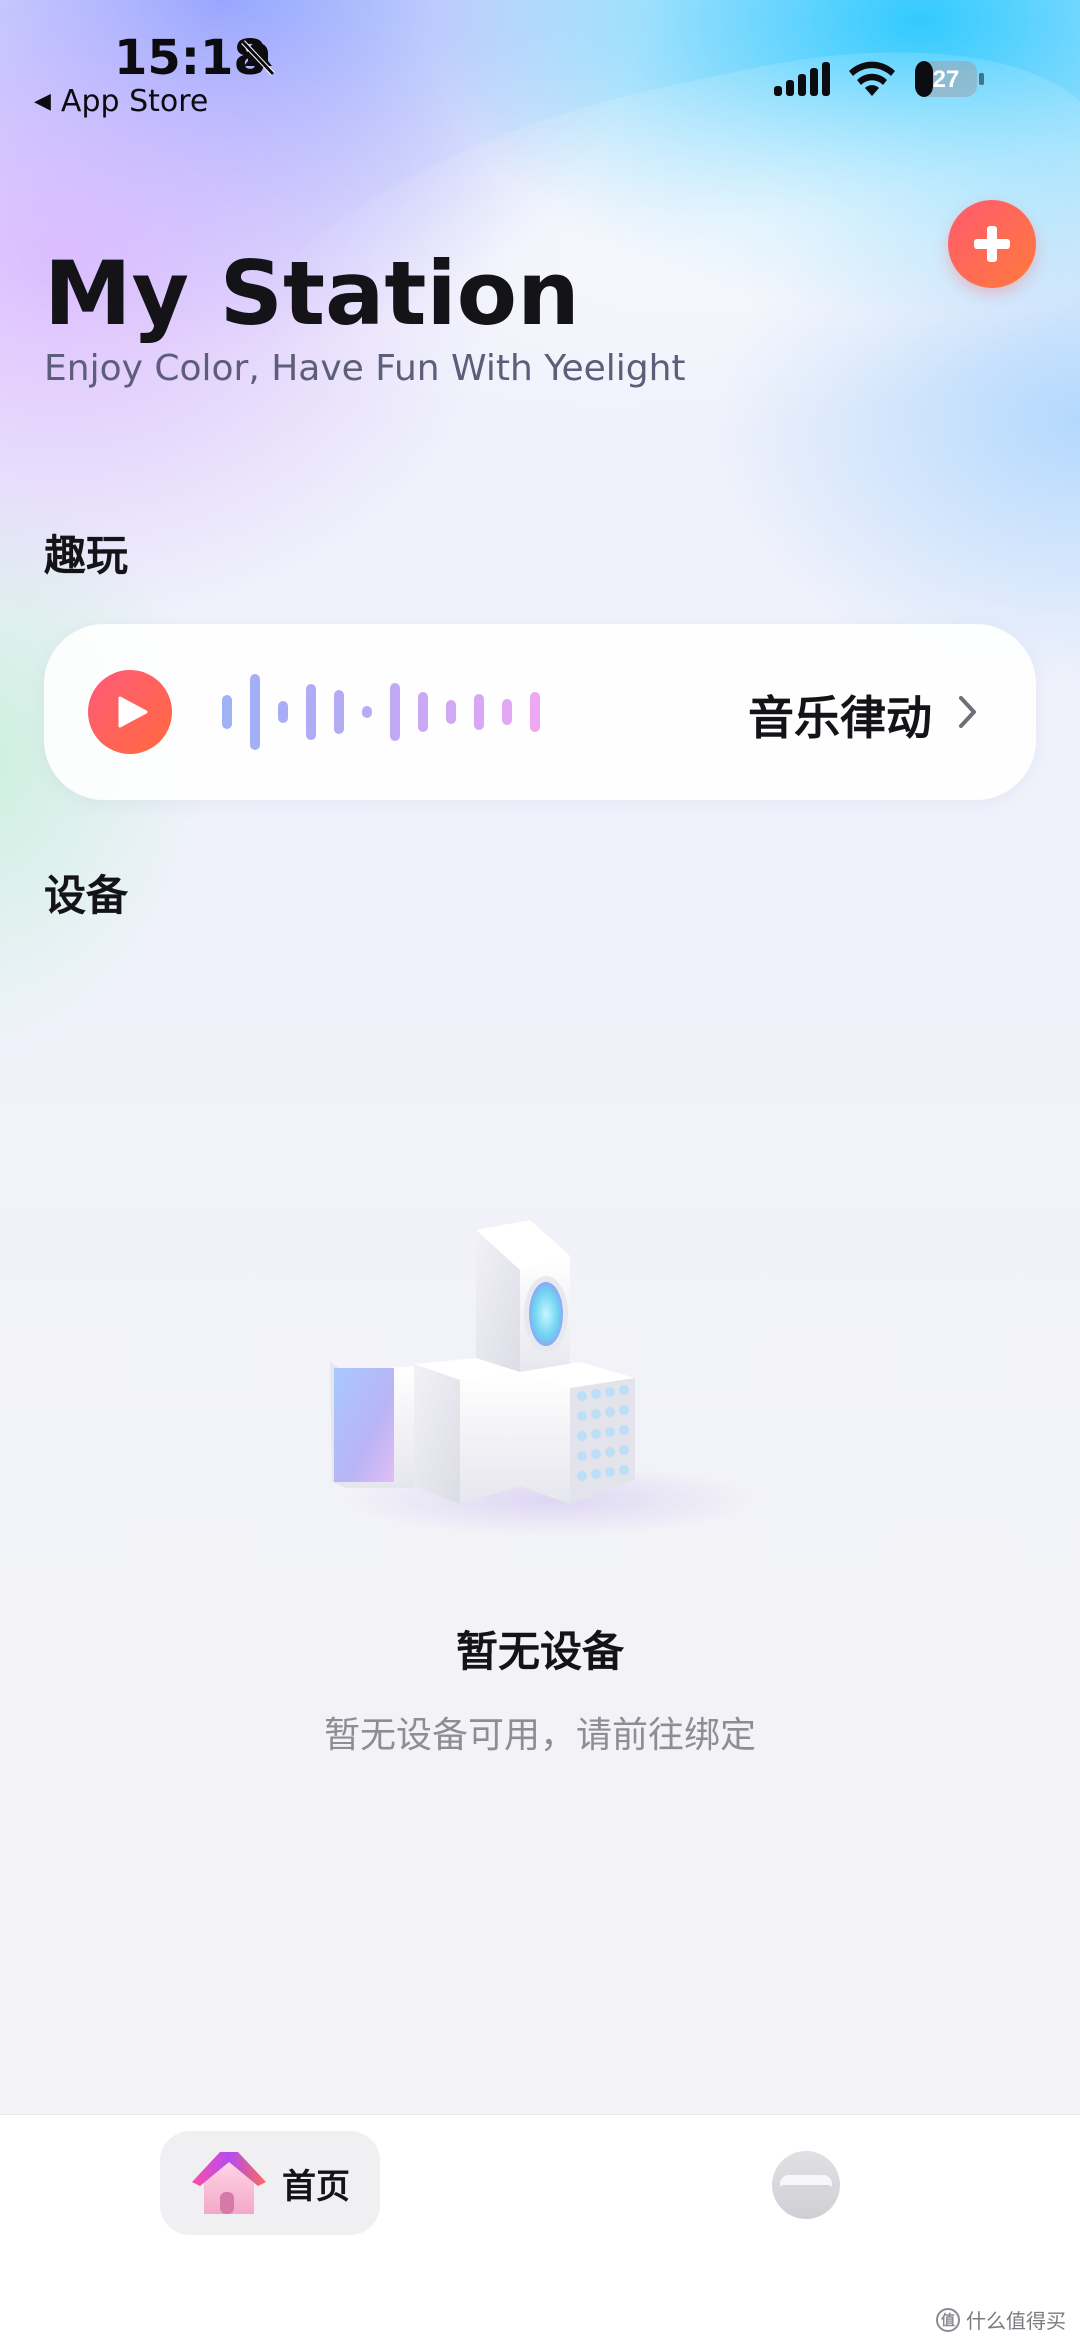 The image size is (1080, 2342). Describe the element at coordinates (86, 555) in the screenshot. I see `section-title-fun: 趣玩` at that location.